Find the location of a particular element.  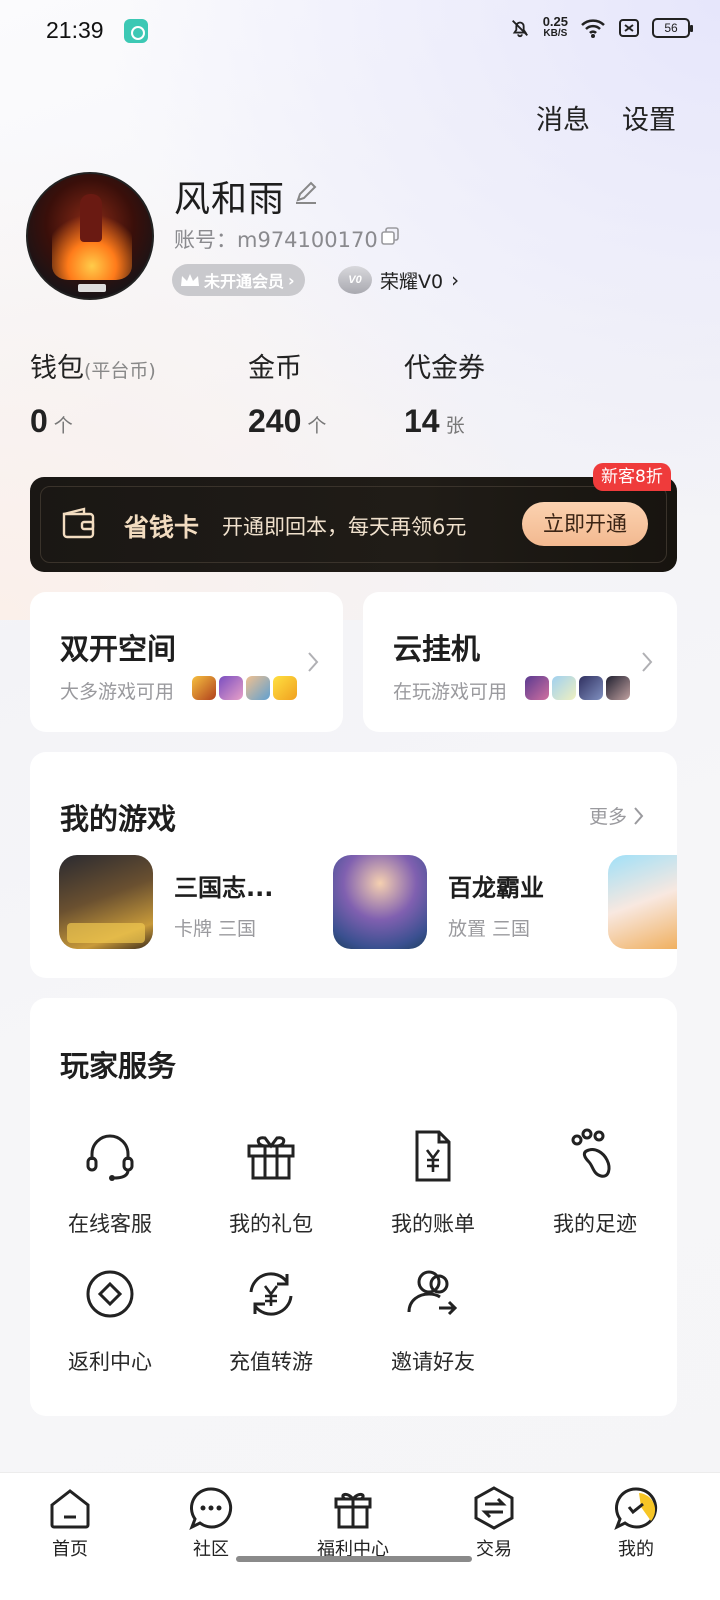

app-notification-icon is located at coordinates (136, 31).